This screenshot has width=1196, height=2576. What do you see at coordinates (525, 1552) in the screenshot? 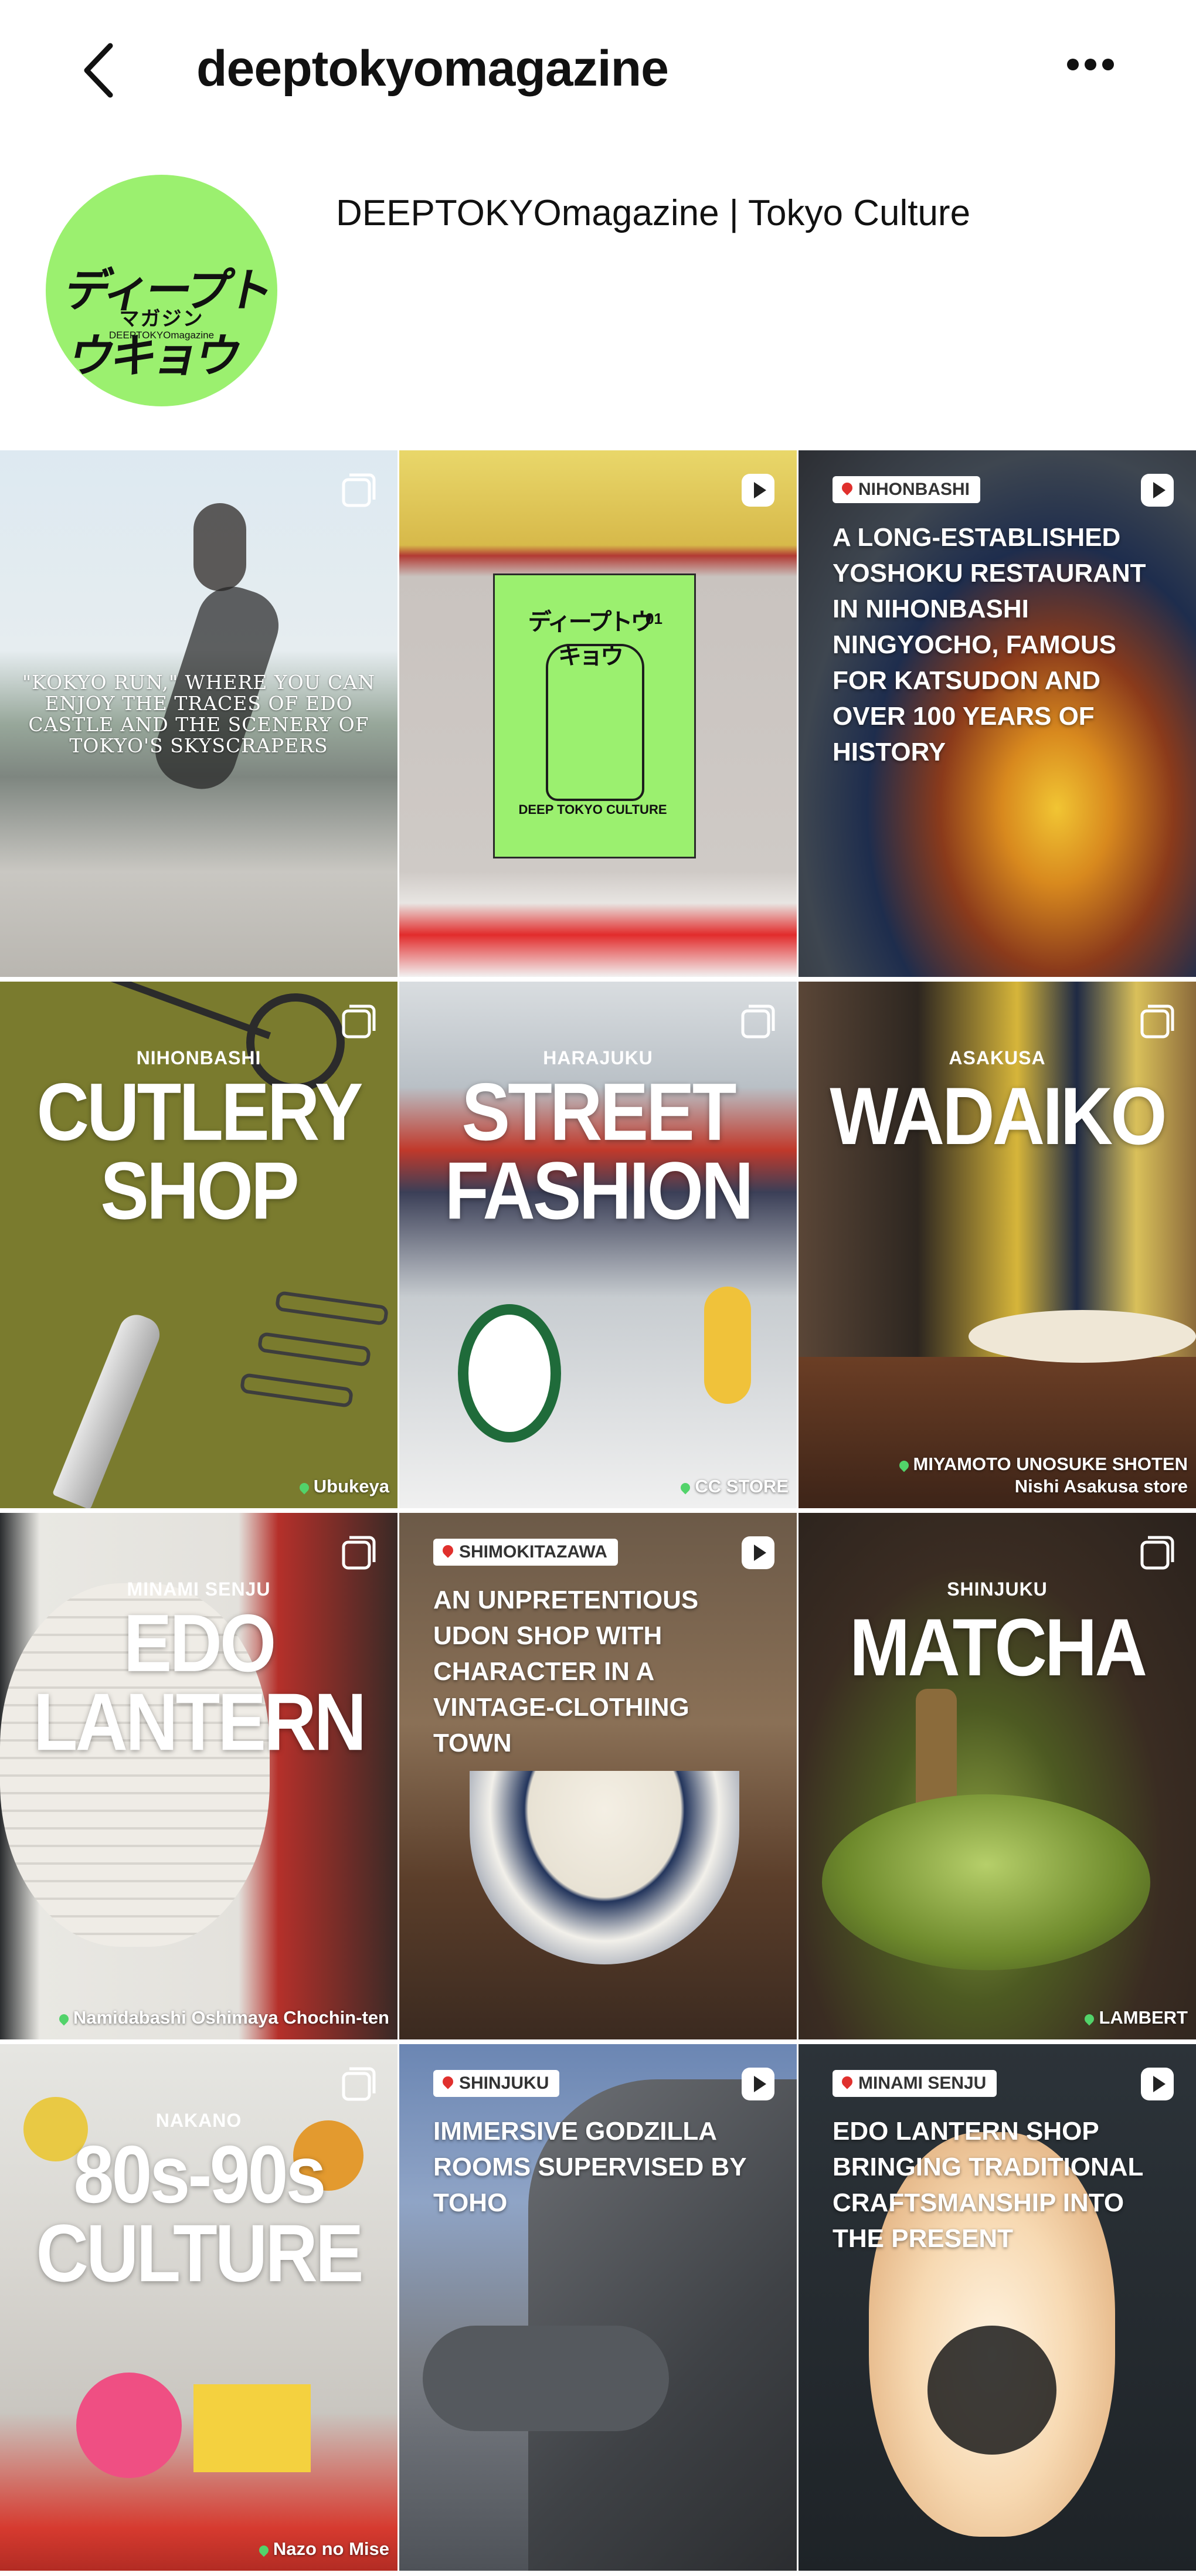
I see `location-tag: SHIMOKITAZAWA` at bounding box center [525, 1552].